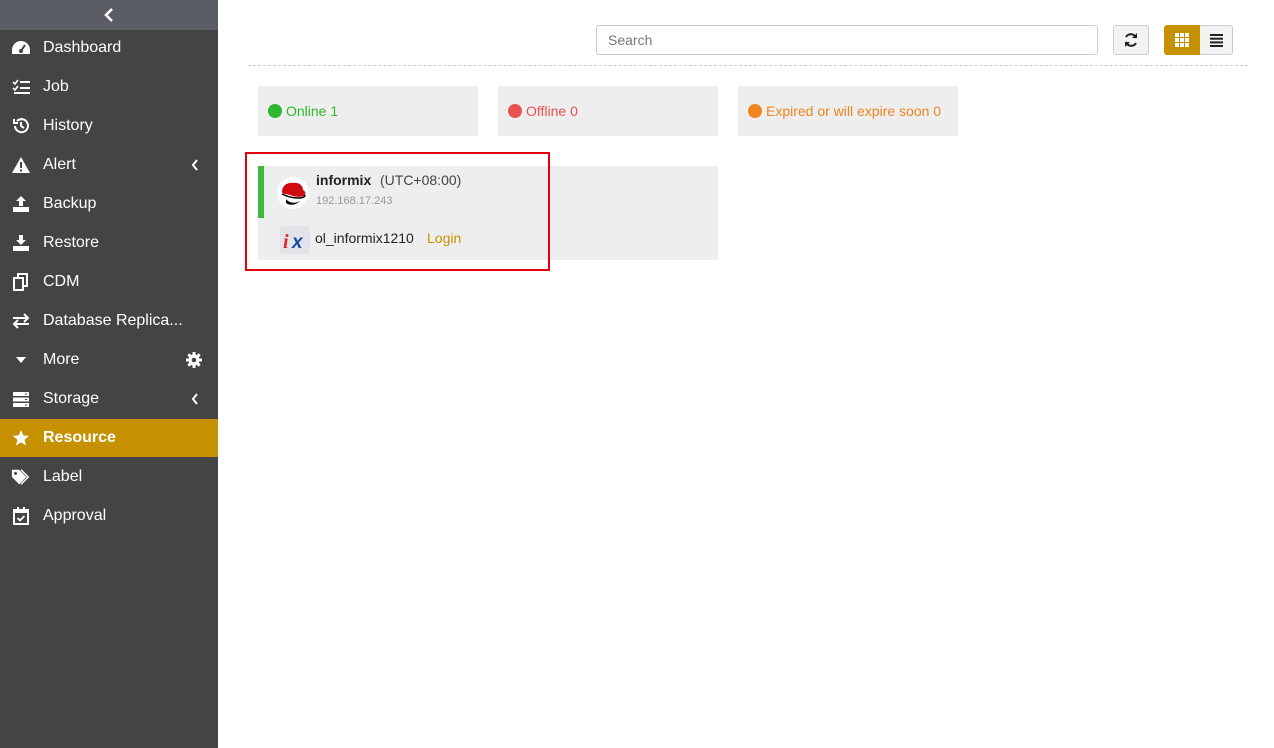  I want to click on replication-icon, so click(21, 321).